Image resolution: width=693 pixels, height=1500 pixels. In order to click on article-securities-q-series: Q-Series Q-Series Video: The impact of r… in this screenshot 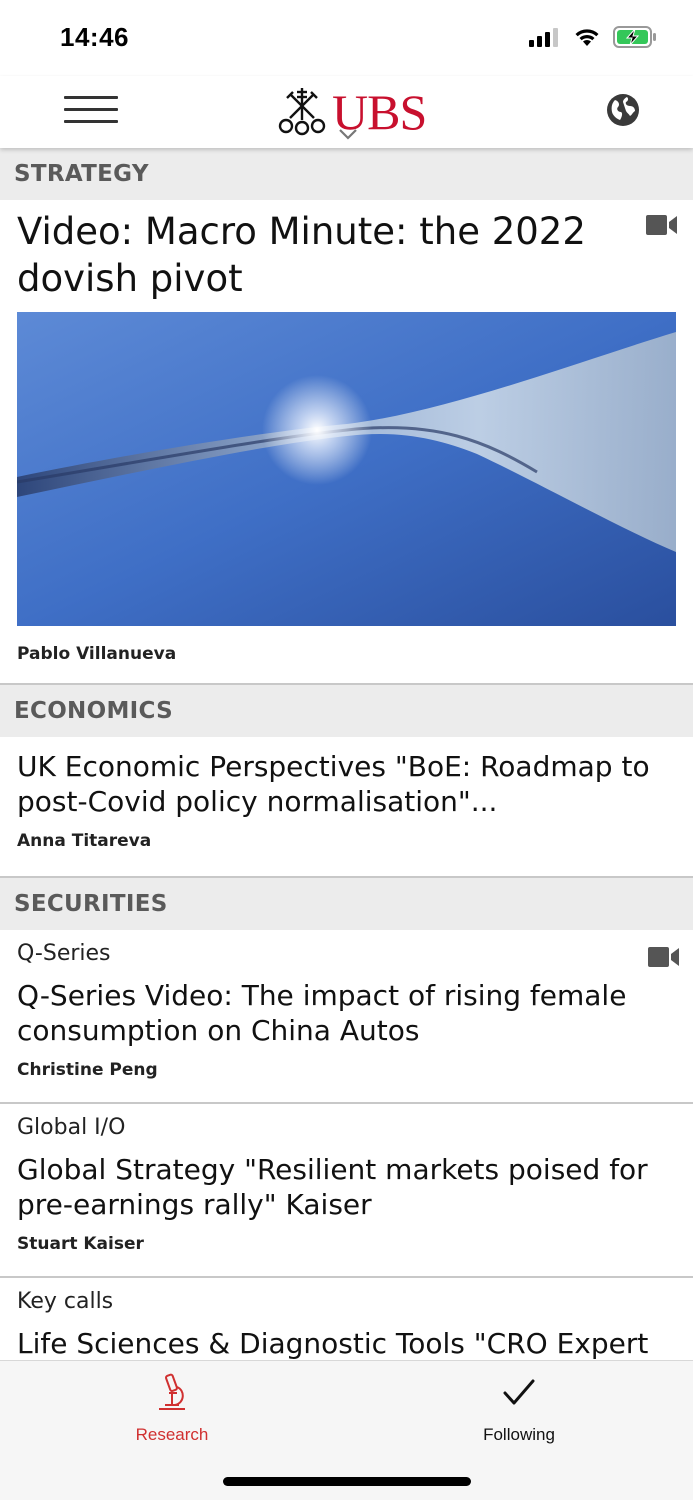, I will do `click(346, 1017)`.